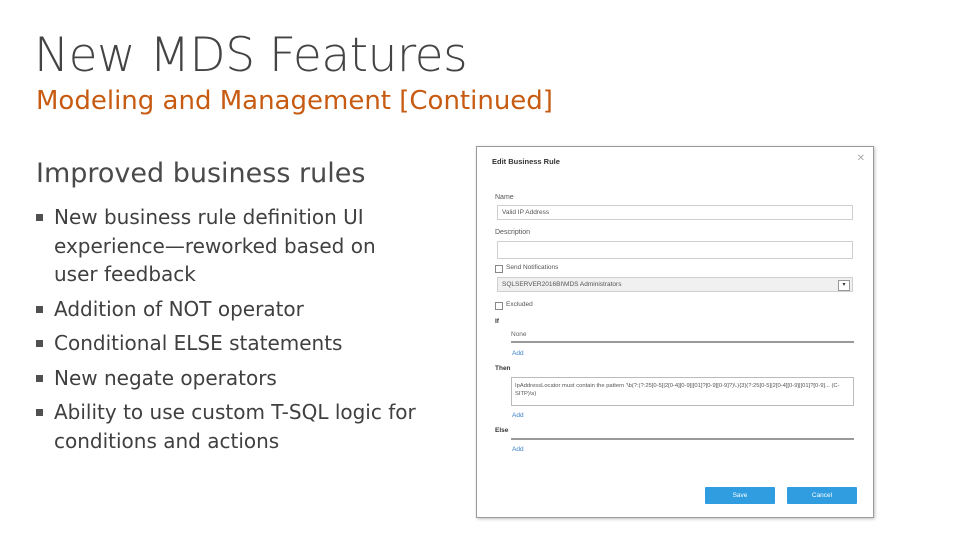 This screenshot has height=551, width=979. What do you see at coordinates (519, 304) in the screenshot?
I see `excluded-label: Excluded` at bounding box center [519, 304].